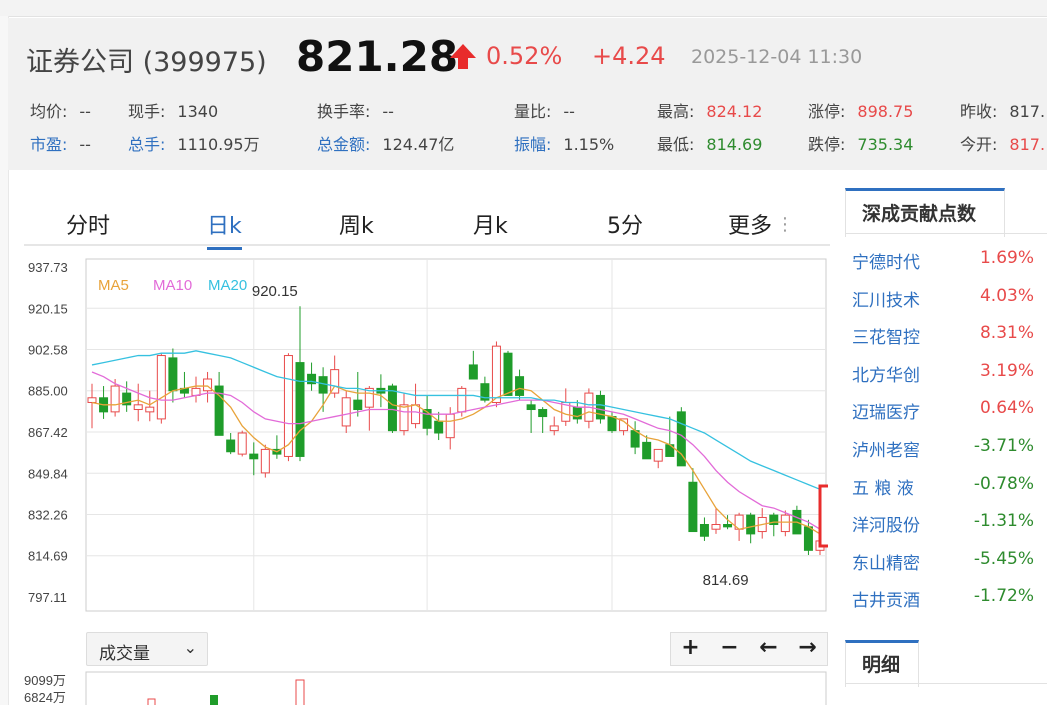 The image size is (1047, 705). Describe the element at coordinates (947, 411) in the screenshot. I see `contribution-row: 迈瑞医疗 0.64%` at that location.